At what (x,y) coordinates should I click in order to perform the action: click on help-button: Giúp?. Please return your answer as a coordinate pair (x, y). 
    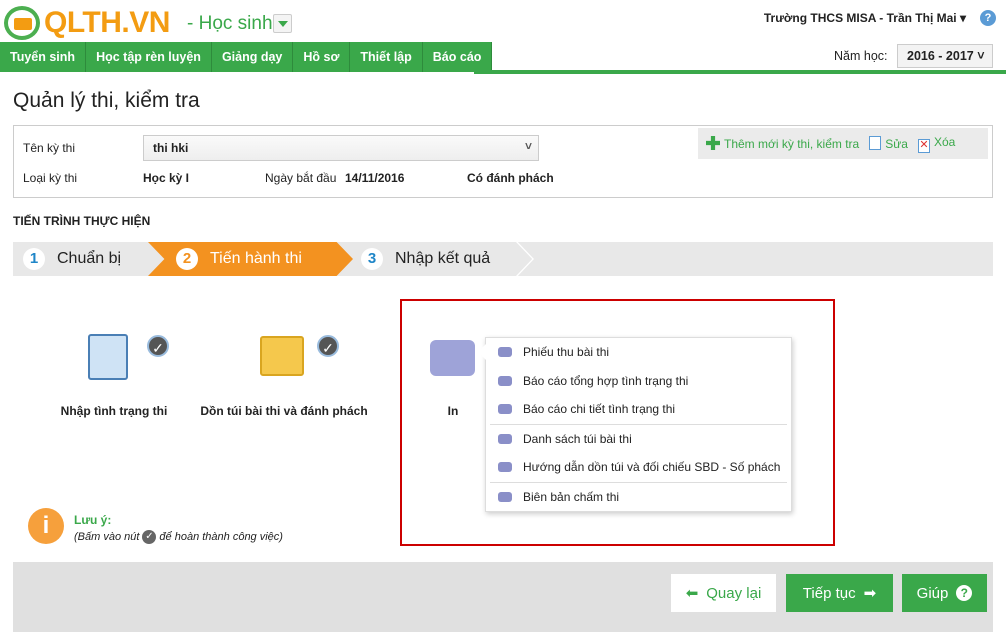
    Looking at the image, I should click on (944, 593).